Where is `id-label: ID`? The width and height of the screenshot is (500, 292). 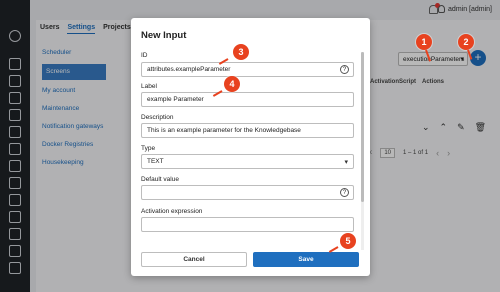 id-label: ID is located at coordinates (144, 55).